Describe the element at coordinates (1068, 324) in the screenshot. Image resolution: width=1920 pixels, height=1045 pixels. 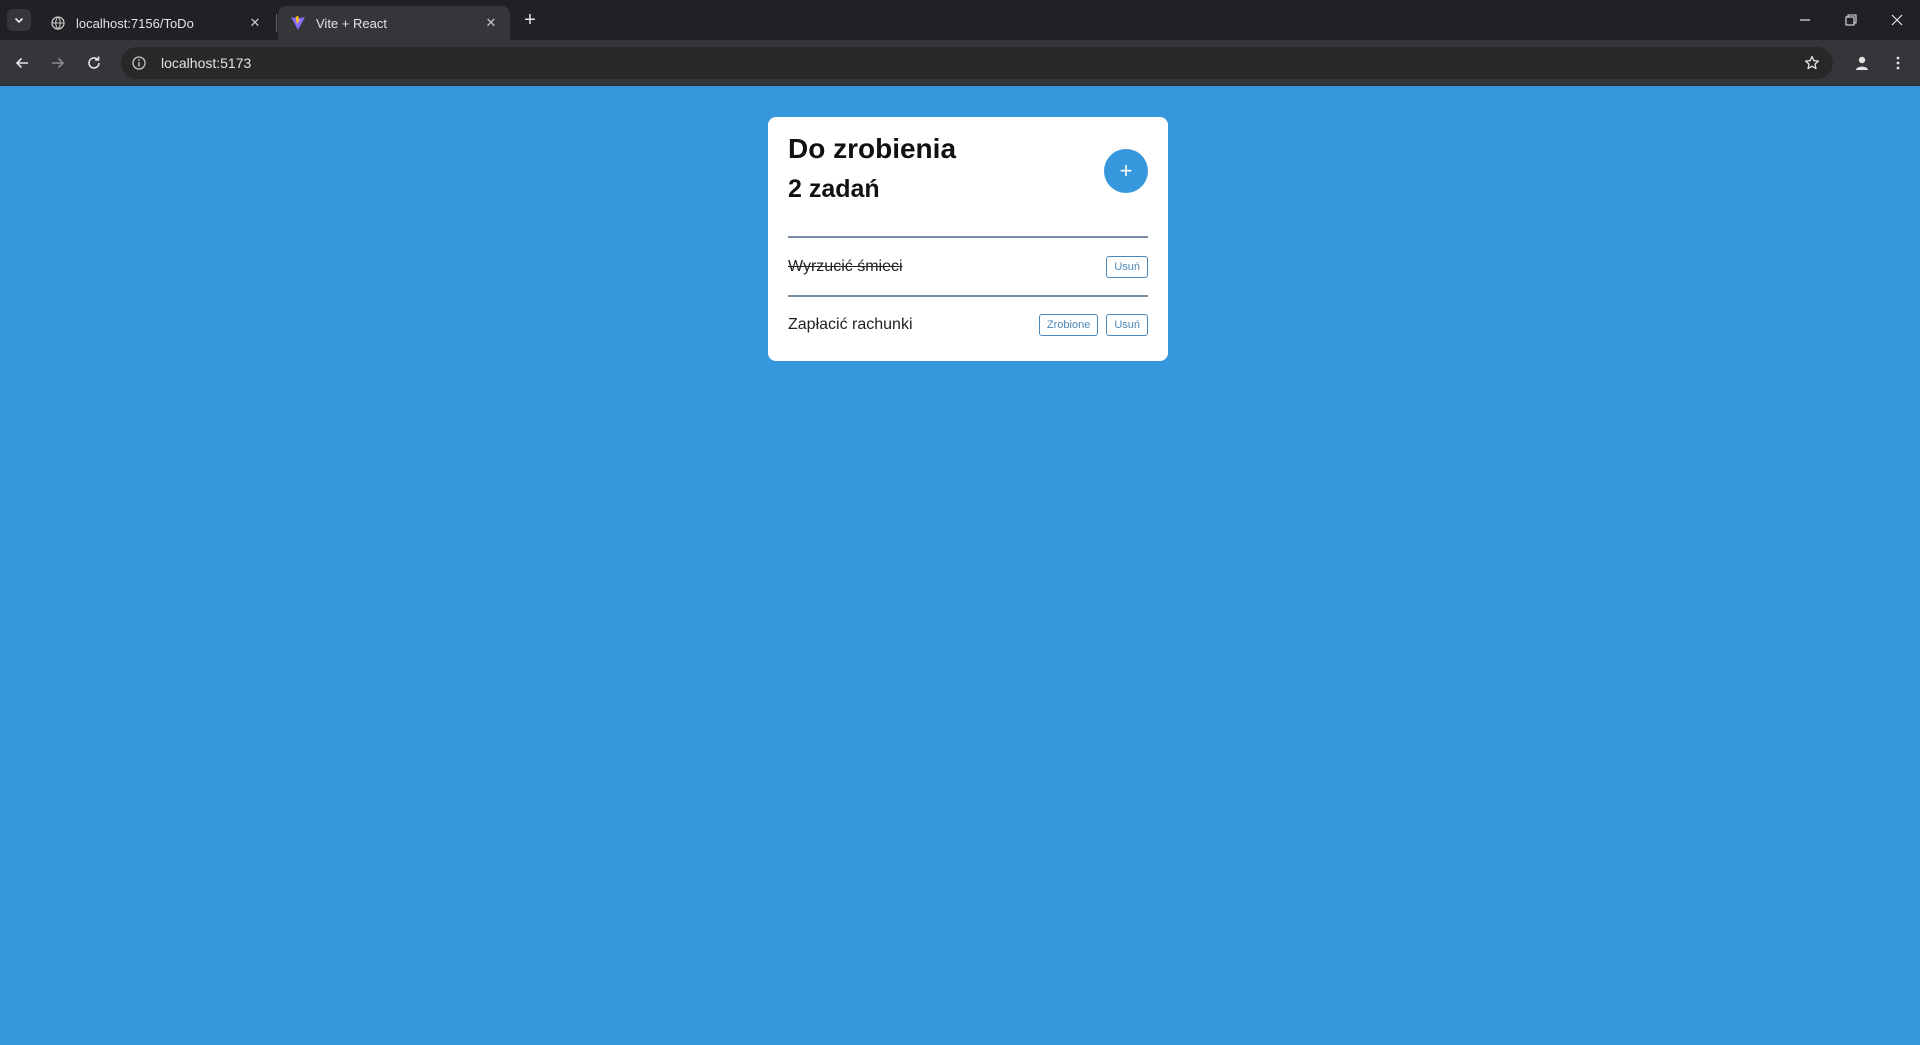
I see `mark-done-button: Zrobione` at that location.